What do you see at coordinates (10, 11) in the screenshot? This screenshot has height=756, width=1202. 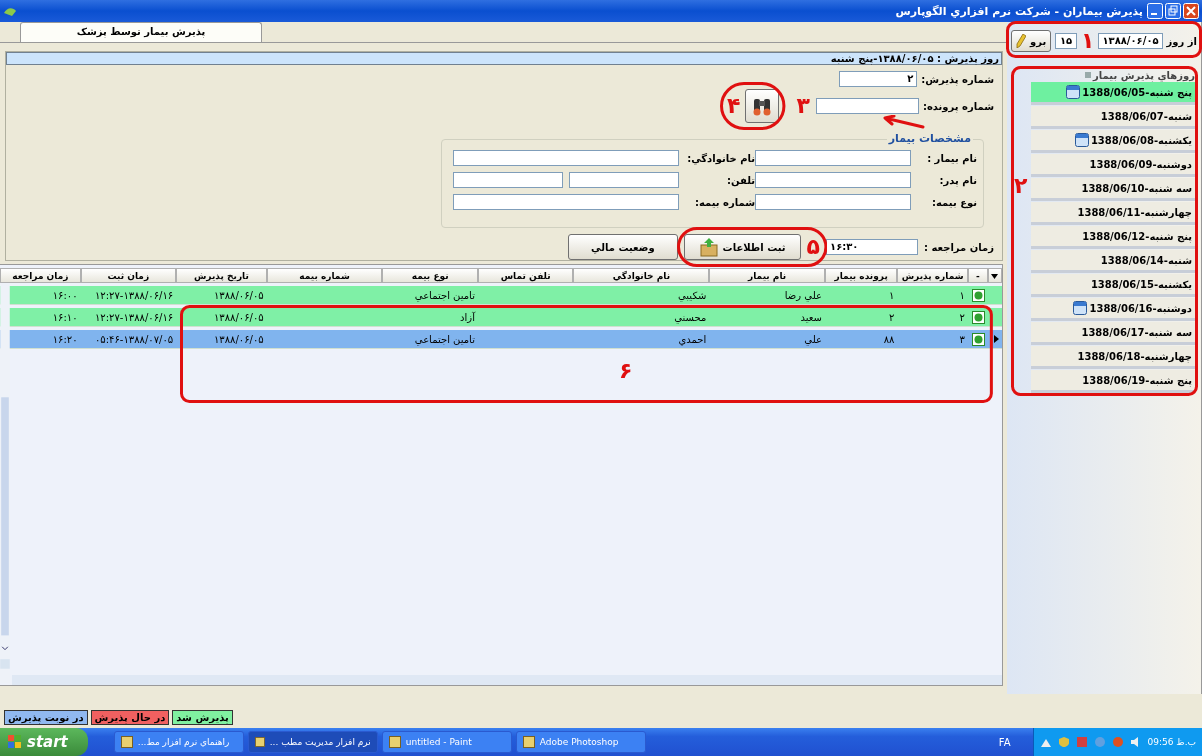 I see `app-icon` at bounding box center [10, 11].